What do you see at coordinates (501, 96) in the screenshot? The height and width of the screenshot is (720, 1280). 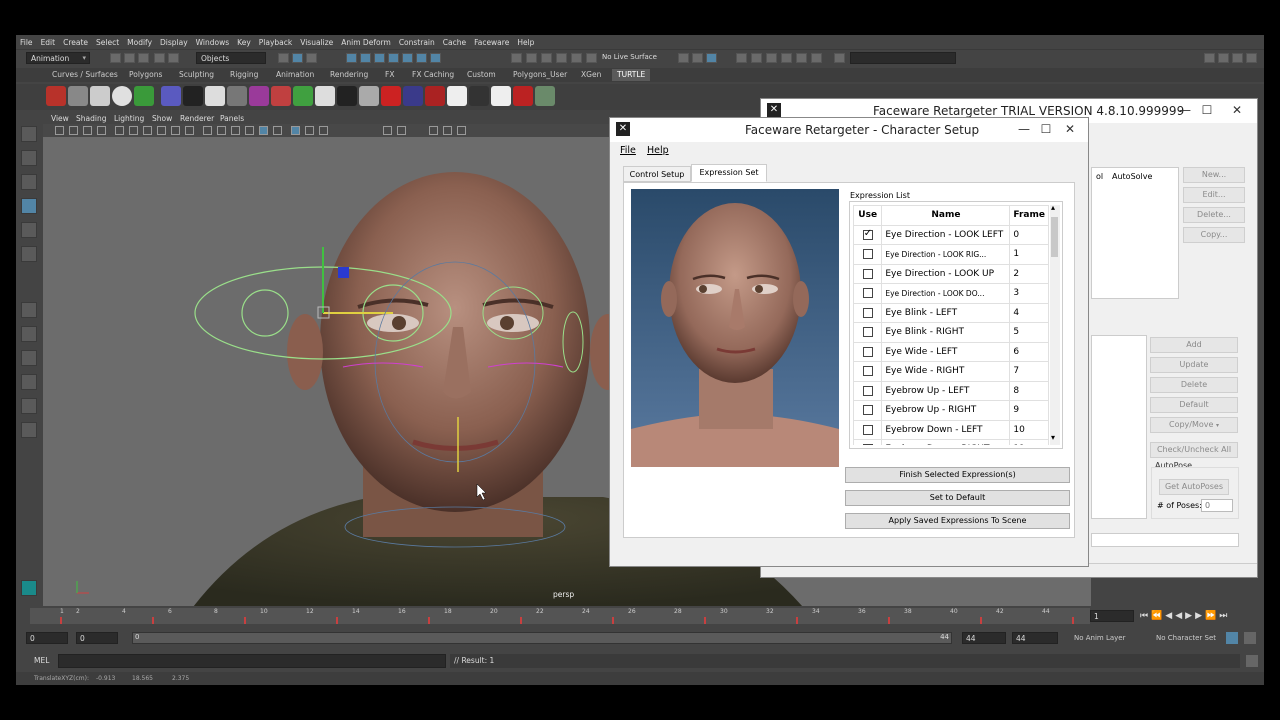 I see `shelf-tool-21-icon` at bounding box center [501, 96].